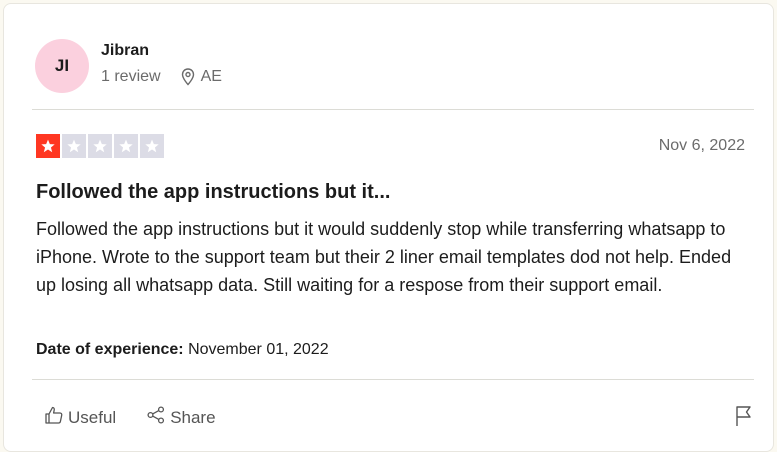  Describe the element at coordinates (130, 417) in the screenshot. I see `review-actions: Useful Share` at that location.